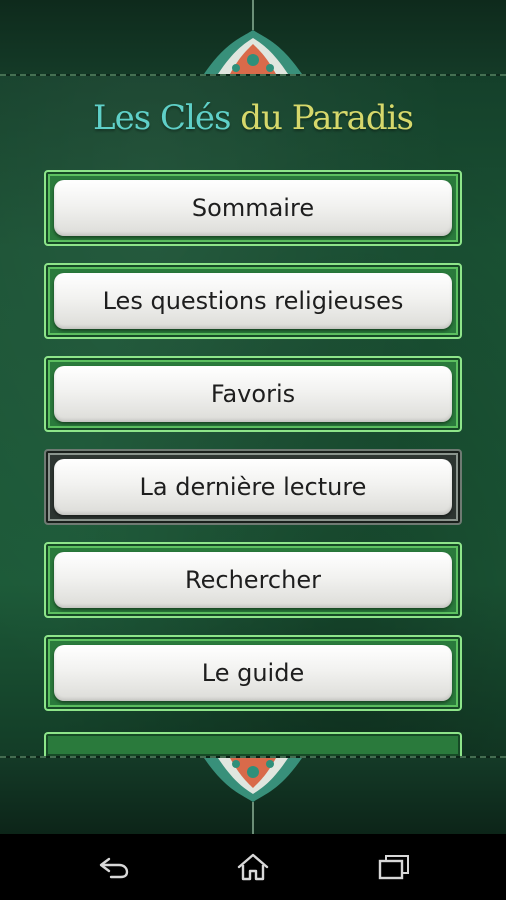  I want to click on search-button: Rechercher, so click(253, 580).